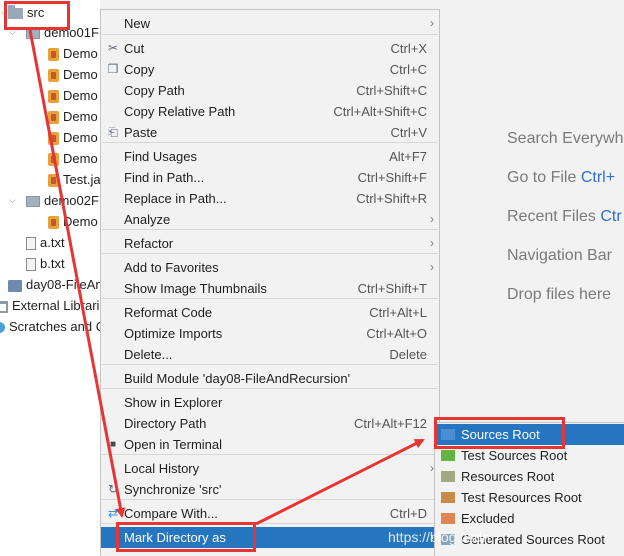  What do you see at coordinates (113, 444) in the screenshot?
I see `terminal-icon: ■` at bounding box center [113, 444].